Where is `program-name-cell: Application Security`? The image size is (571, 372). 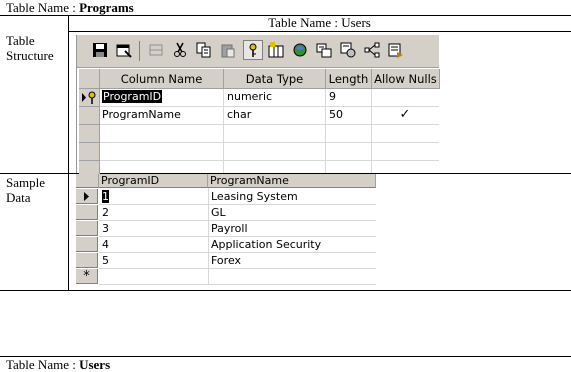 program-name-cell: Application Security is located at coordinates (266, 245).